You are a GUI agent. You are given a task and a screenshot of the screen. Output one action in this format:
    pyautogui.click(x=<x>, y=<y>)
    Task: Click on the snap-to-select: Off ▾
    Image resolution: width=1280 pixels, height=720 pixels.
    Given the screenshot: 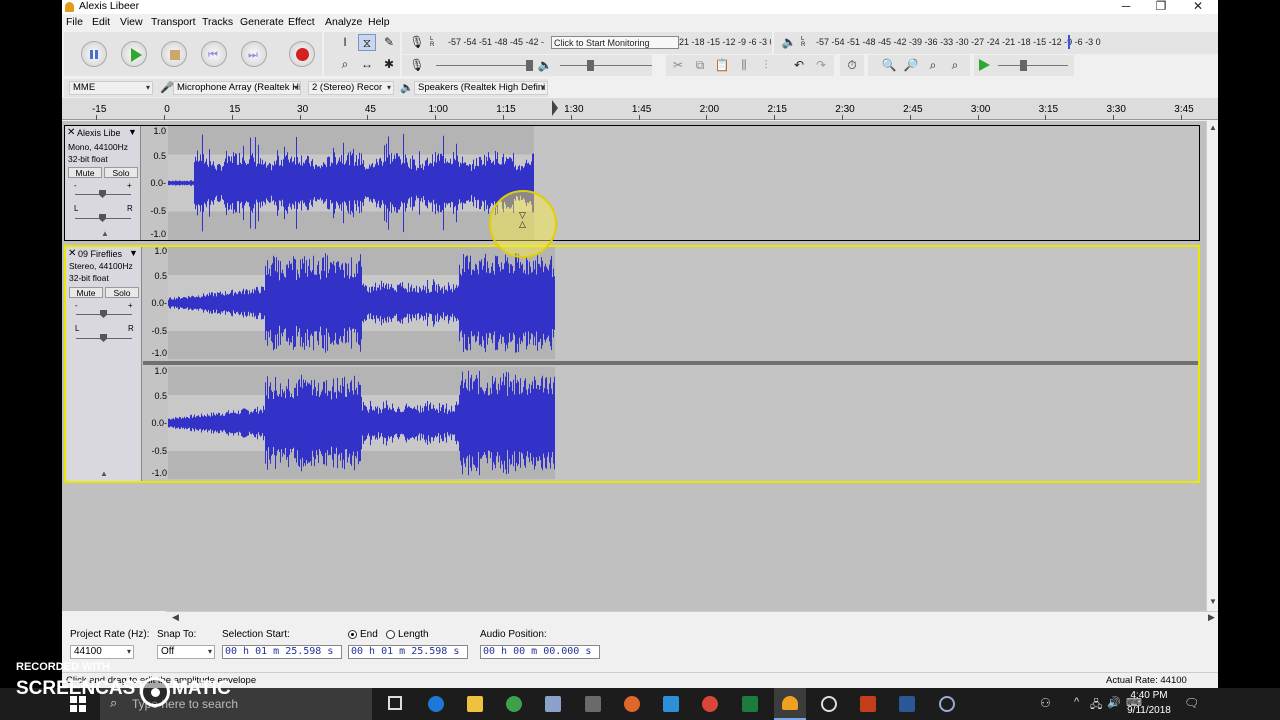 What is the action you would take?
    pyautogui.click(x=186, y=652)
    